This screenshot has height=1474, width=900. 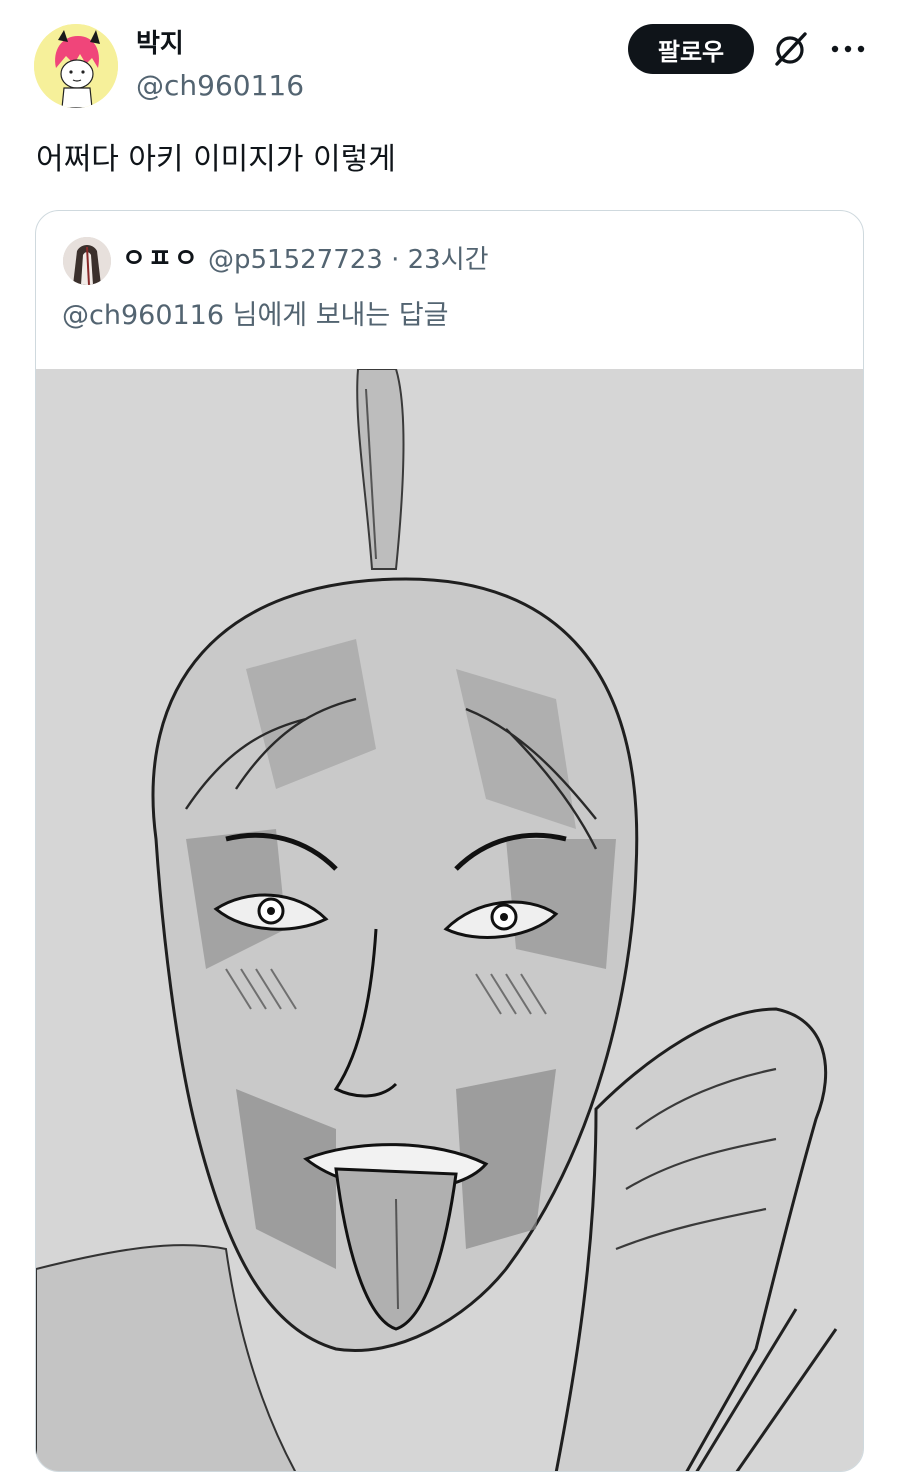 I want to click on more-icon, so click(x=848, y=49).